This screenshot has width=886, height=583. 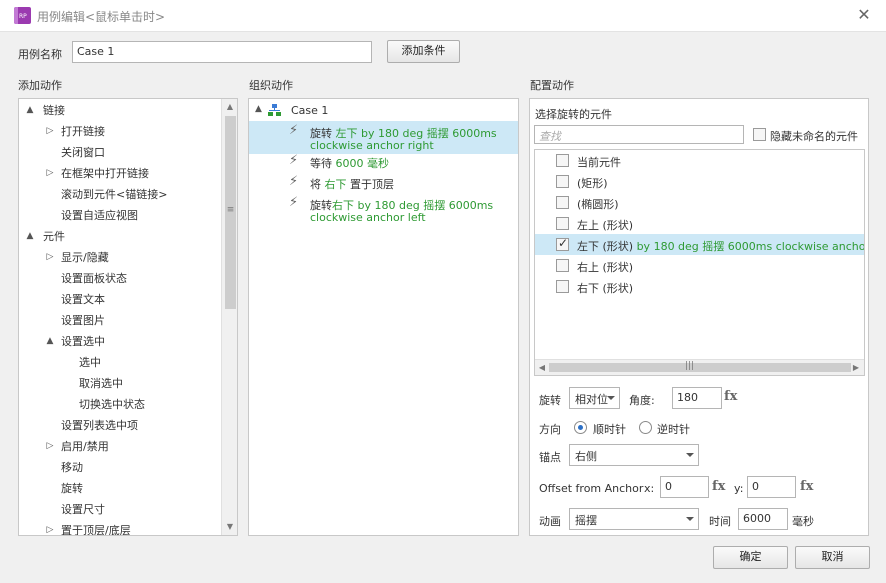 I want to click on case-label: Case 1, so click(x=309, y=110).